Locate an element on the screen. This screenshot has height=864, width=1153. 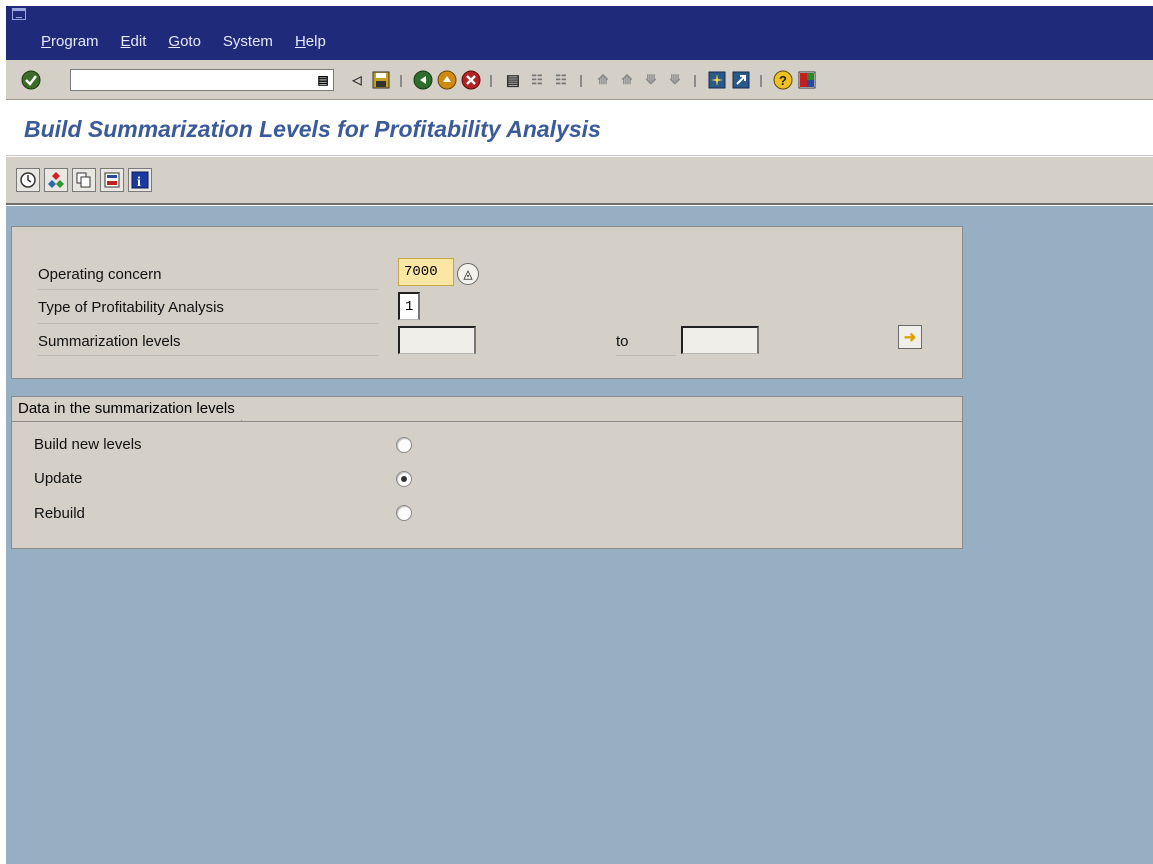
execute-in-background-icon is located at coordinates (28, 180).